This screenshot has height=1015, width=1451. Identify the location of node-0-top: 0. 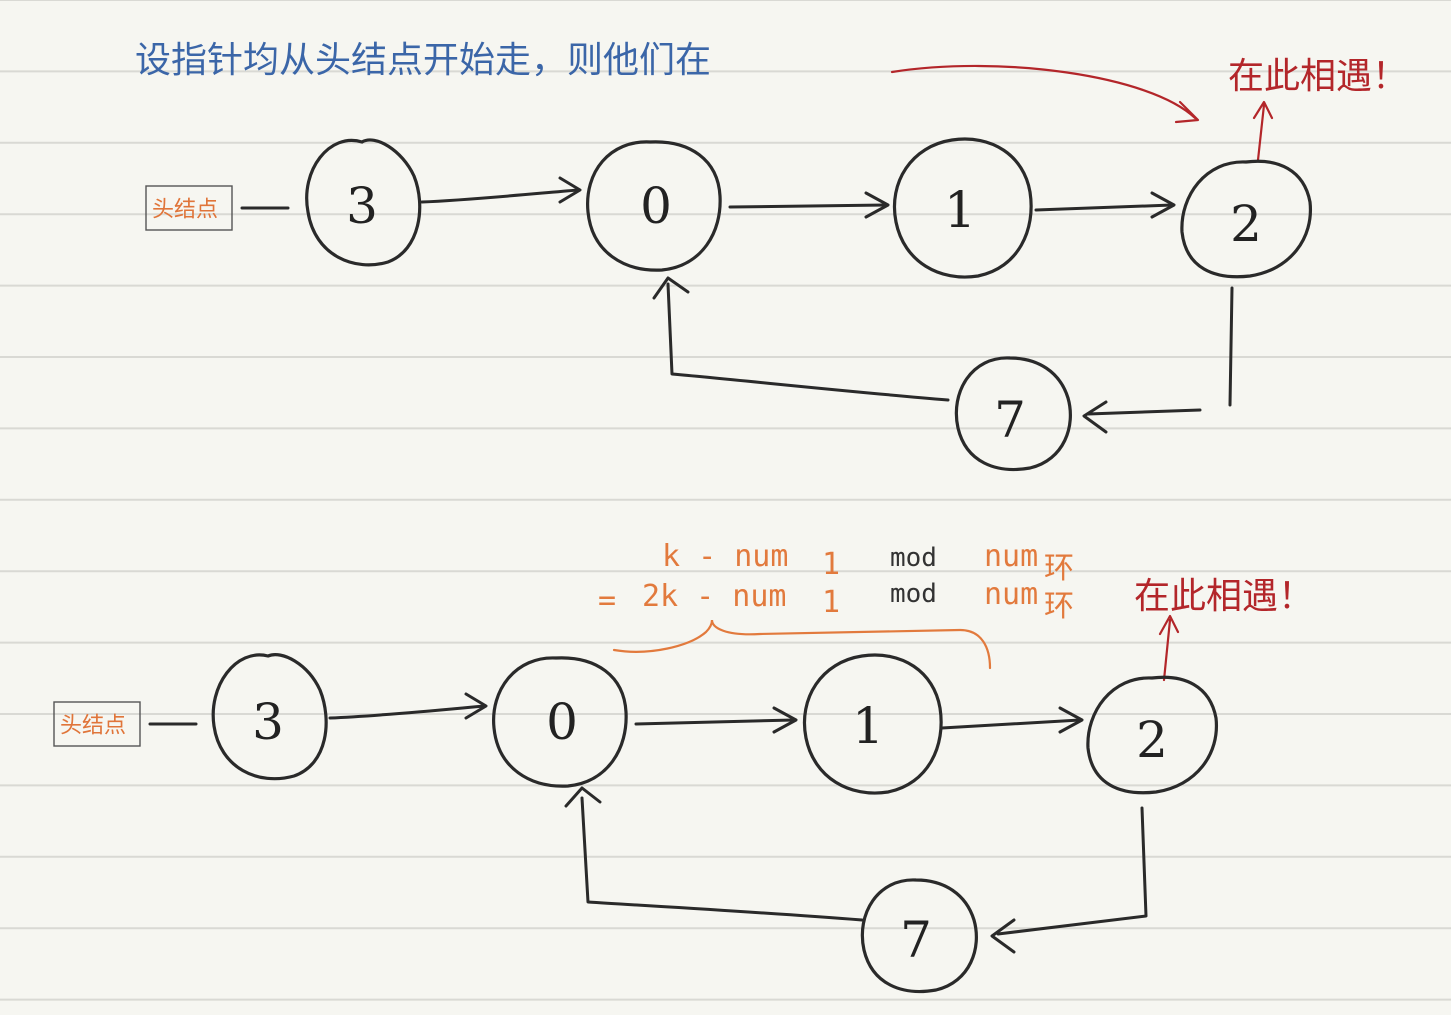
(654, 206).